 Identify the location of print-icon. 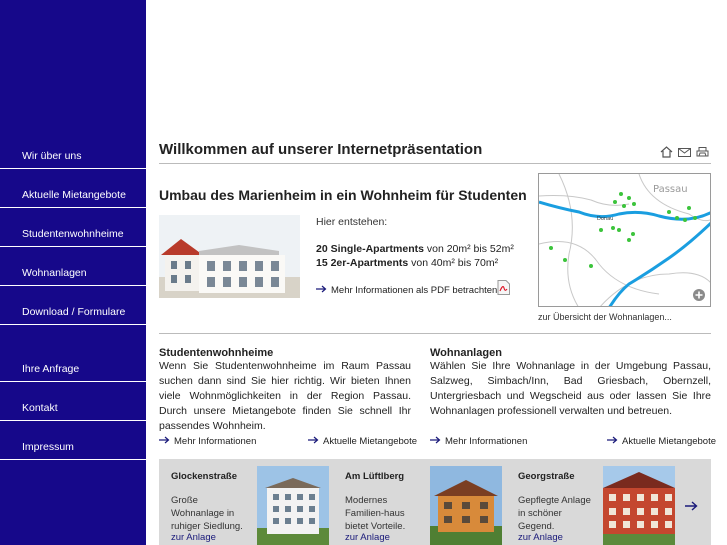
(702, 151).